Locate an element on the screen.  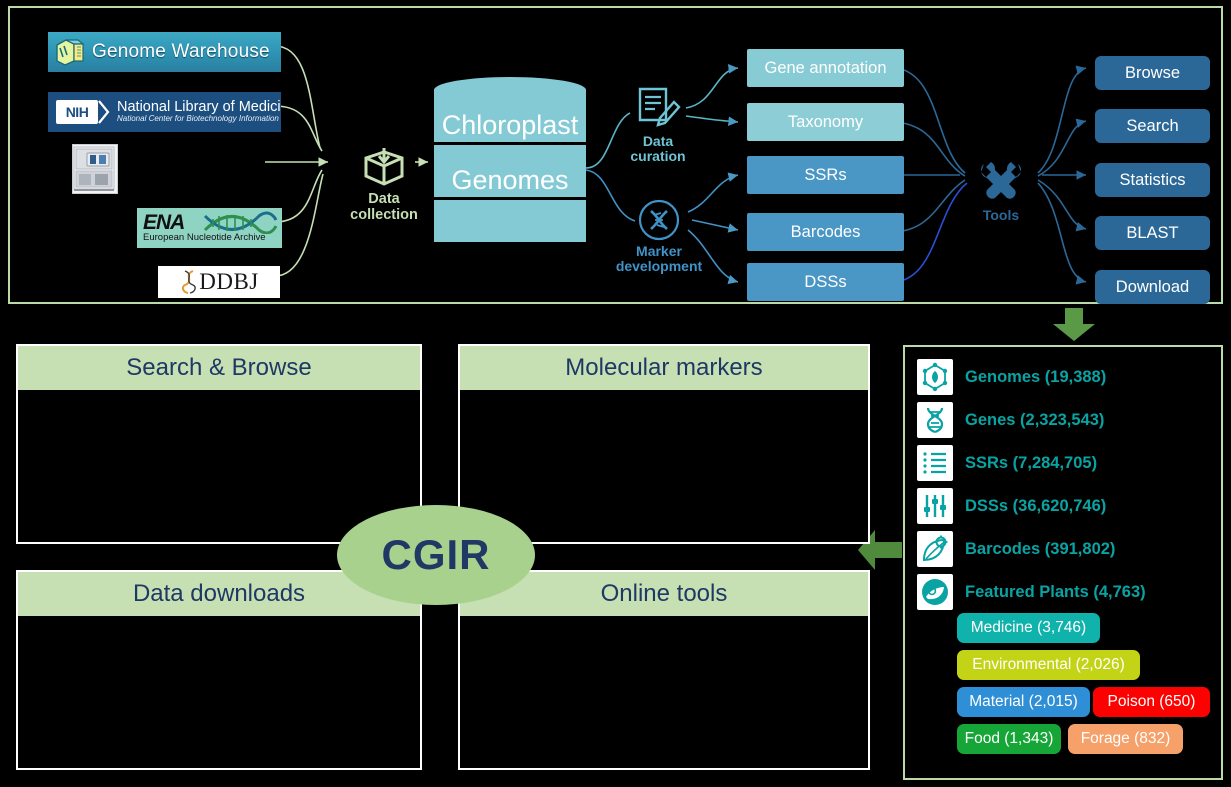
source-logo-genome-warehouse: Genome Warehouse is located at coordinates (164, 52).